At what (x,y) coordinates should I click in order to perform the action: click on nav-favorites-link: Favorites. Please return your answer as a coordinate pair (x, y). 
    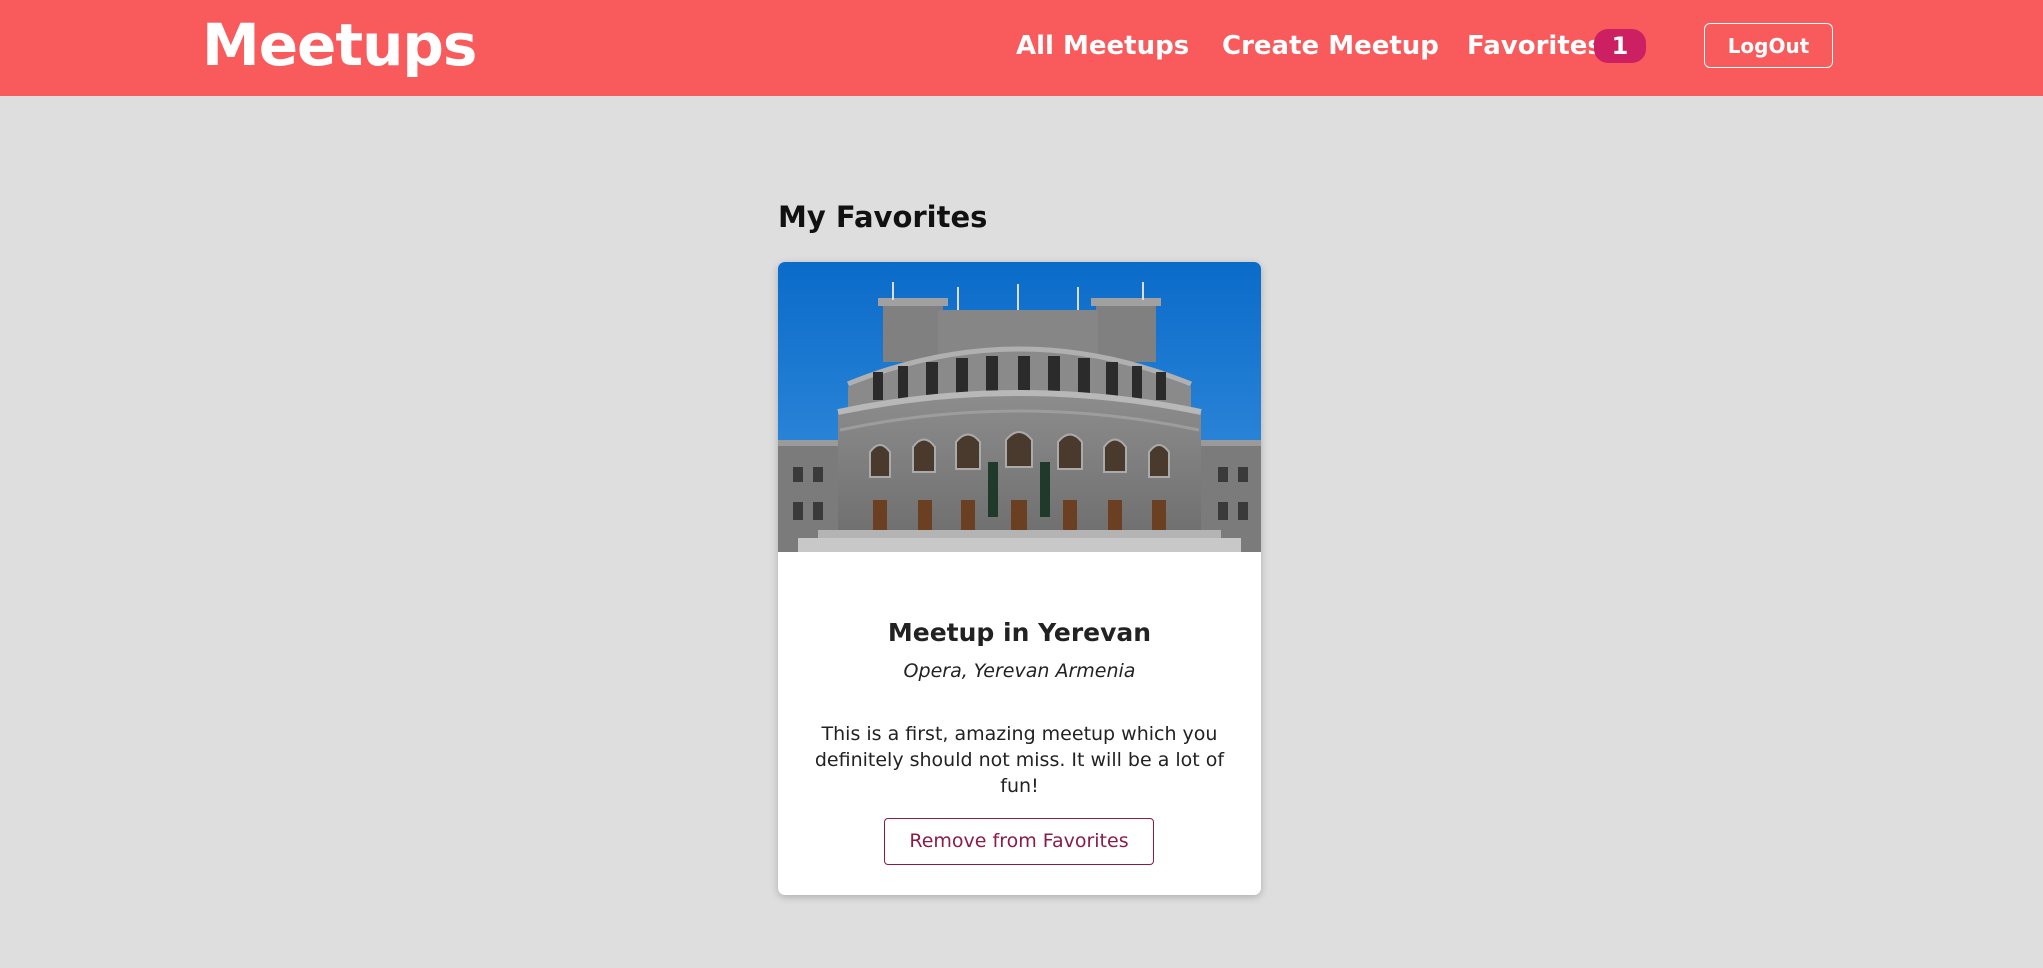
    Looking at the image, I should click on (1535, 46).